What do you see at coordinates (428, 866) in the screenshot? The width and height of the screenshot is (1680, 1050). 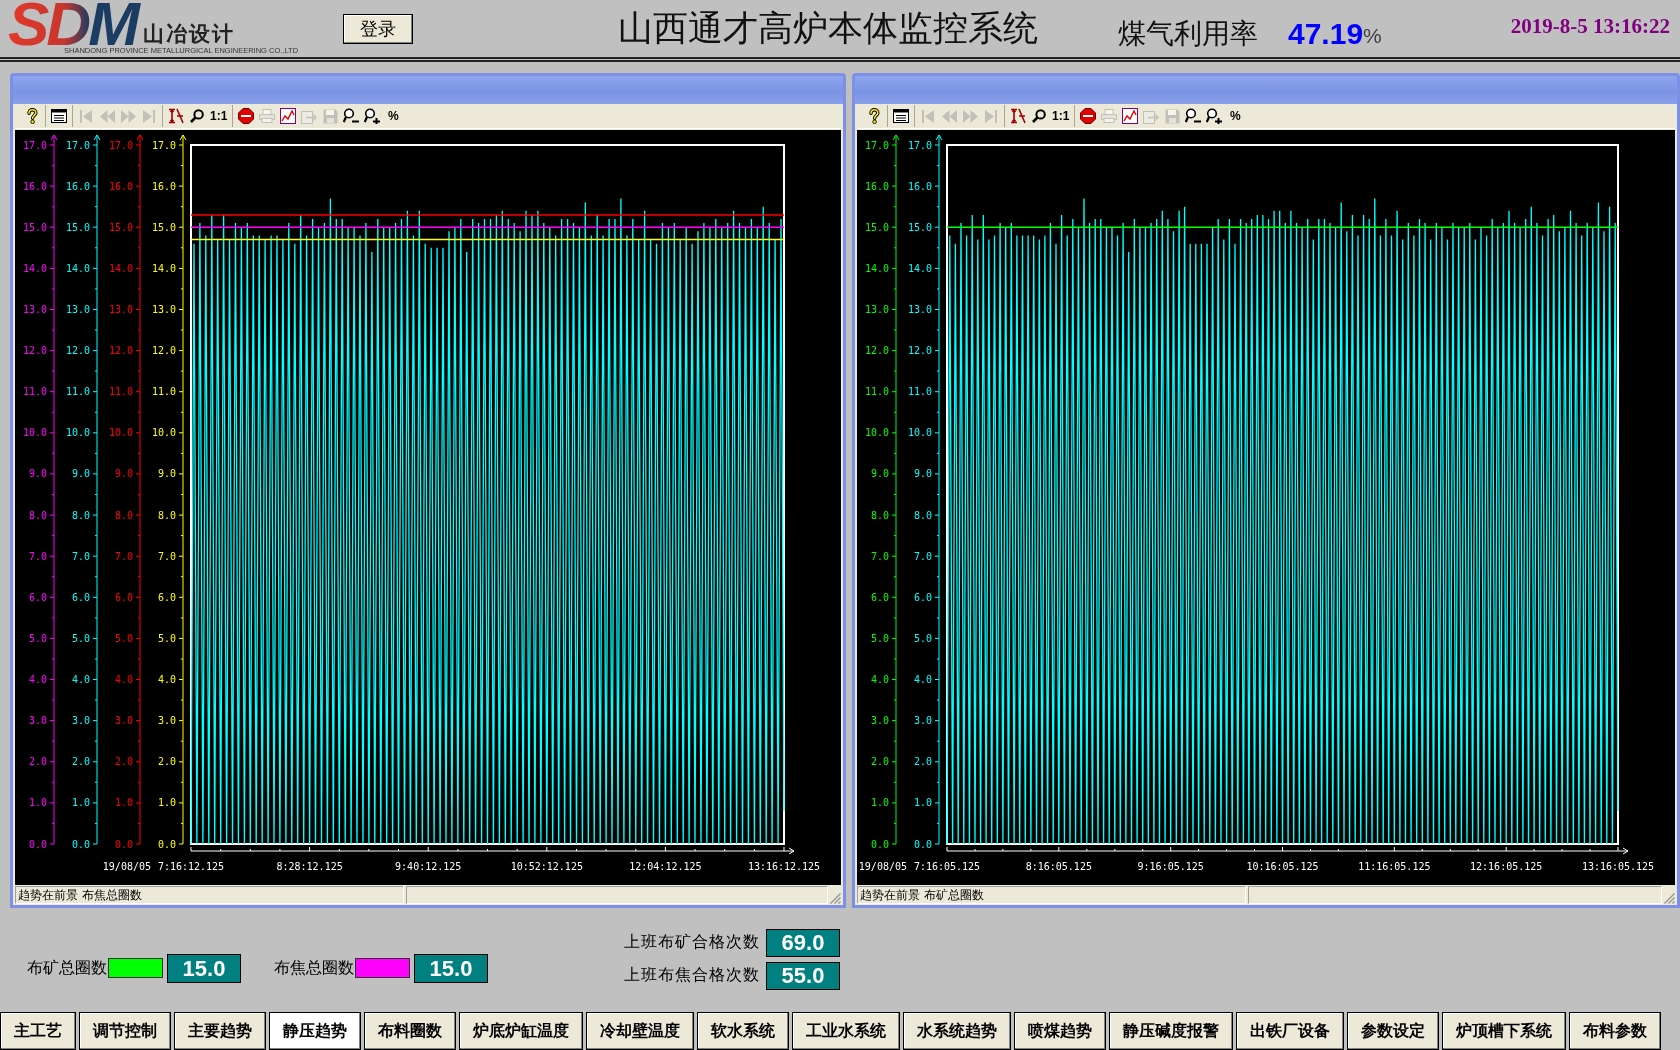 I see `x-tick-label: 9:40:12.125` at bounding box center [428, 866].